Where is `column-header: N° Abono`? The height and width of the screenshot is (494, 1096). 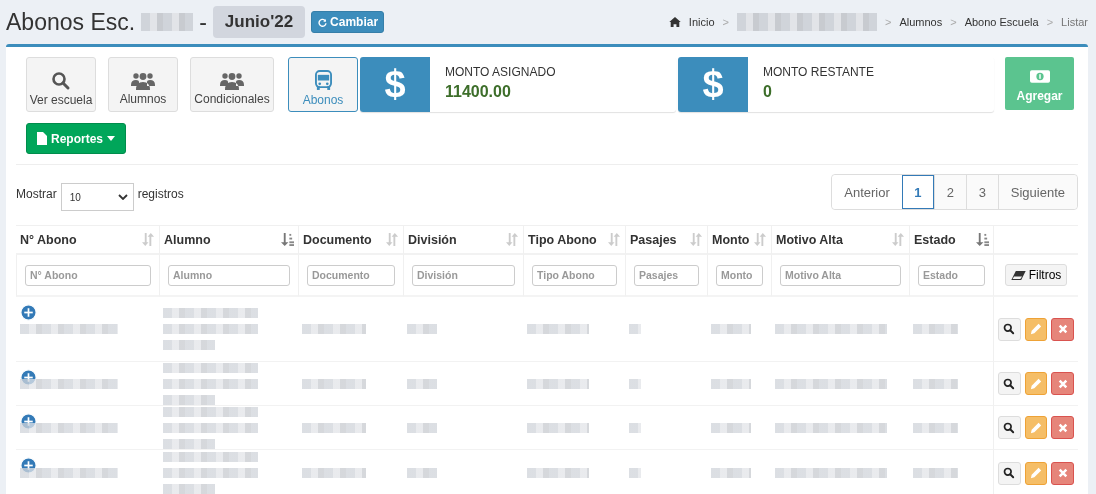
column-header: N° Abono is located at coordinates (87, 240).